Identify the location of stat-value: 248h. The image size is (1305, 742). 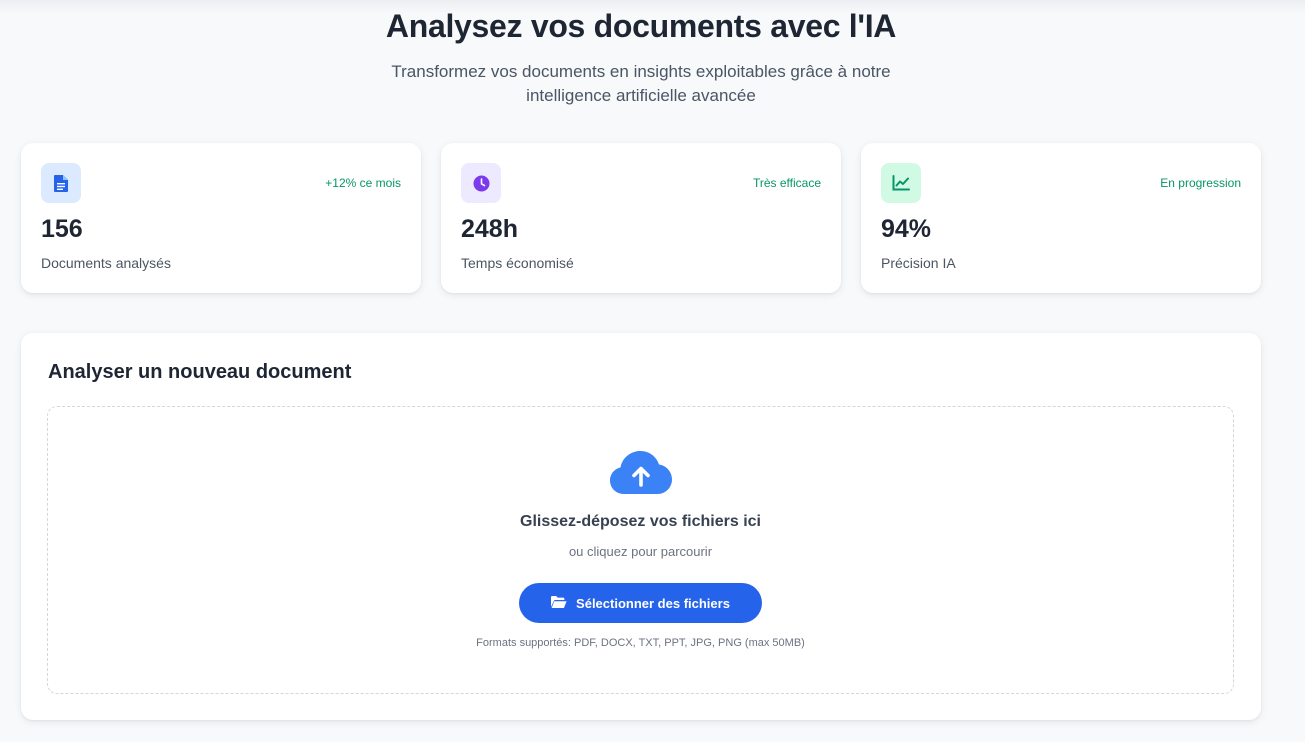
(489, 229).